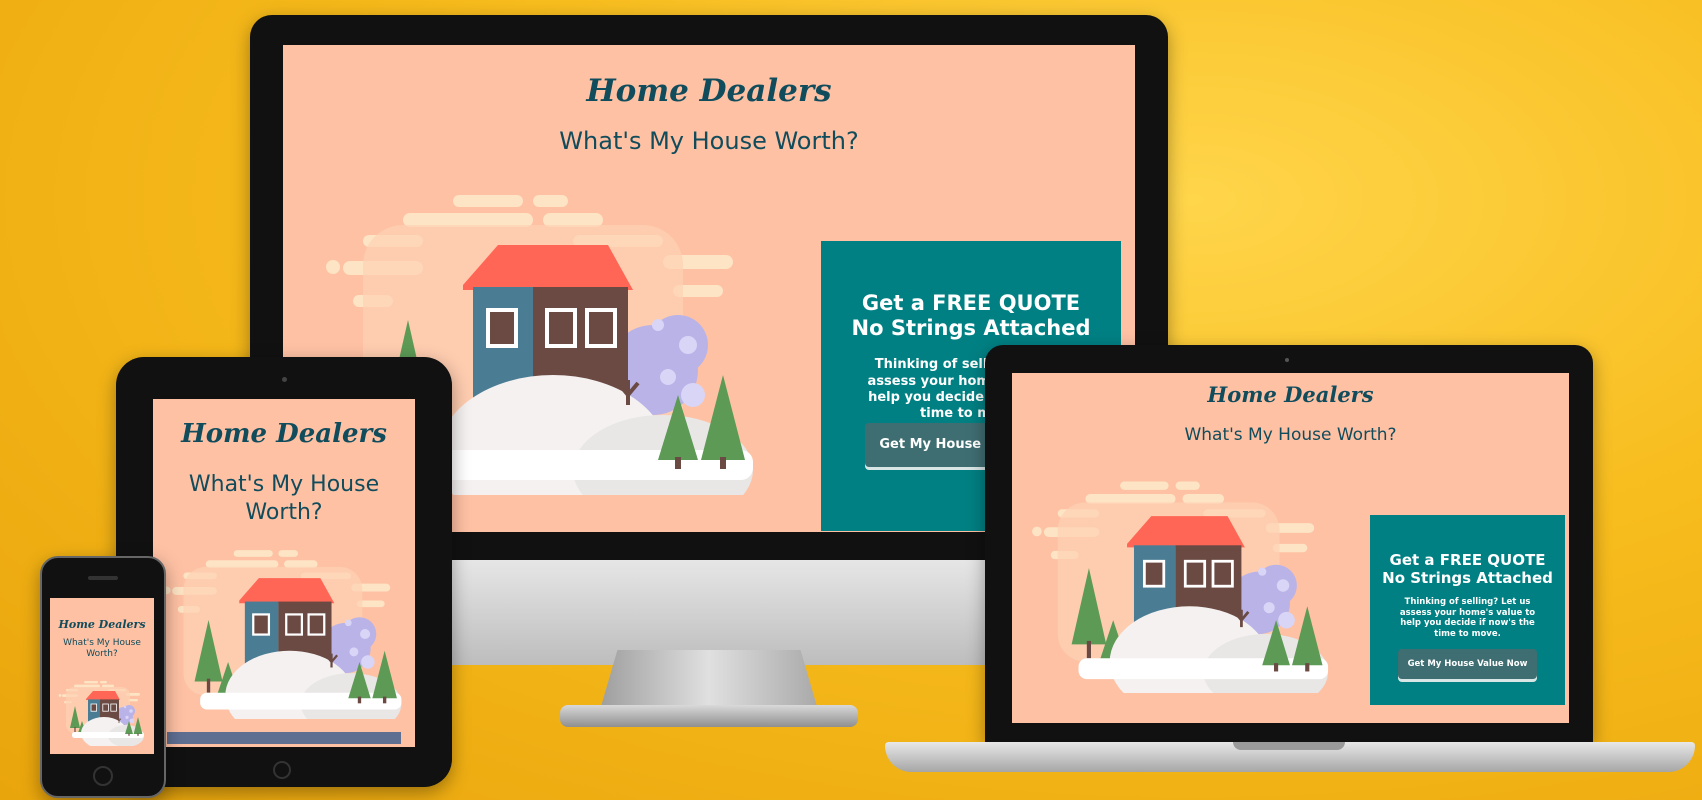  What do you see at coordinates (709, 680) in the screenshot?
I see `monitor-stand-neck` at bounding box center [709, 680].